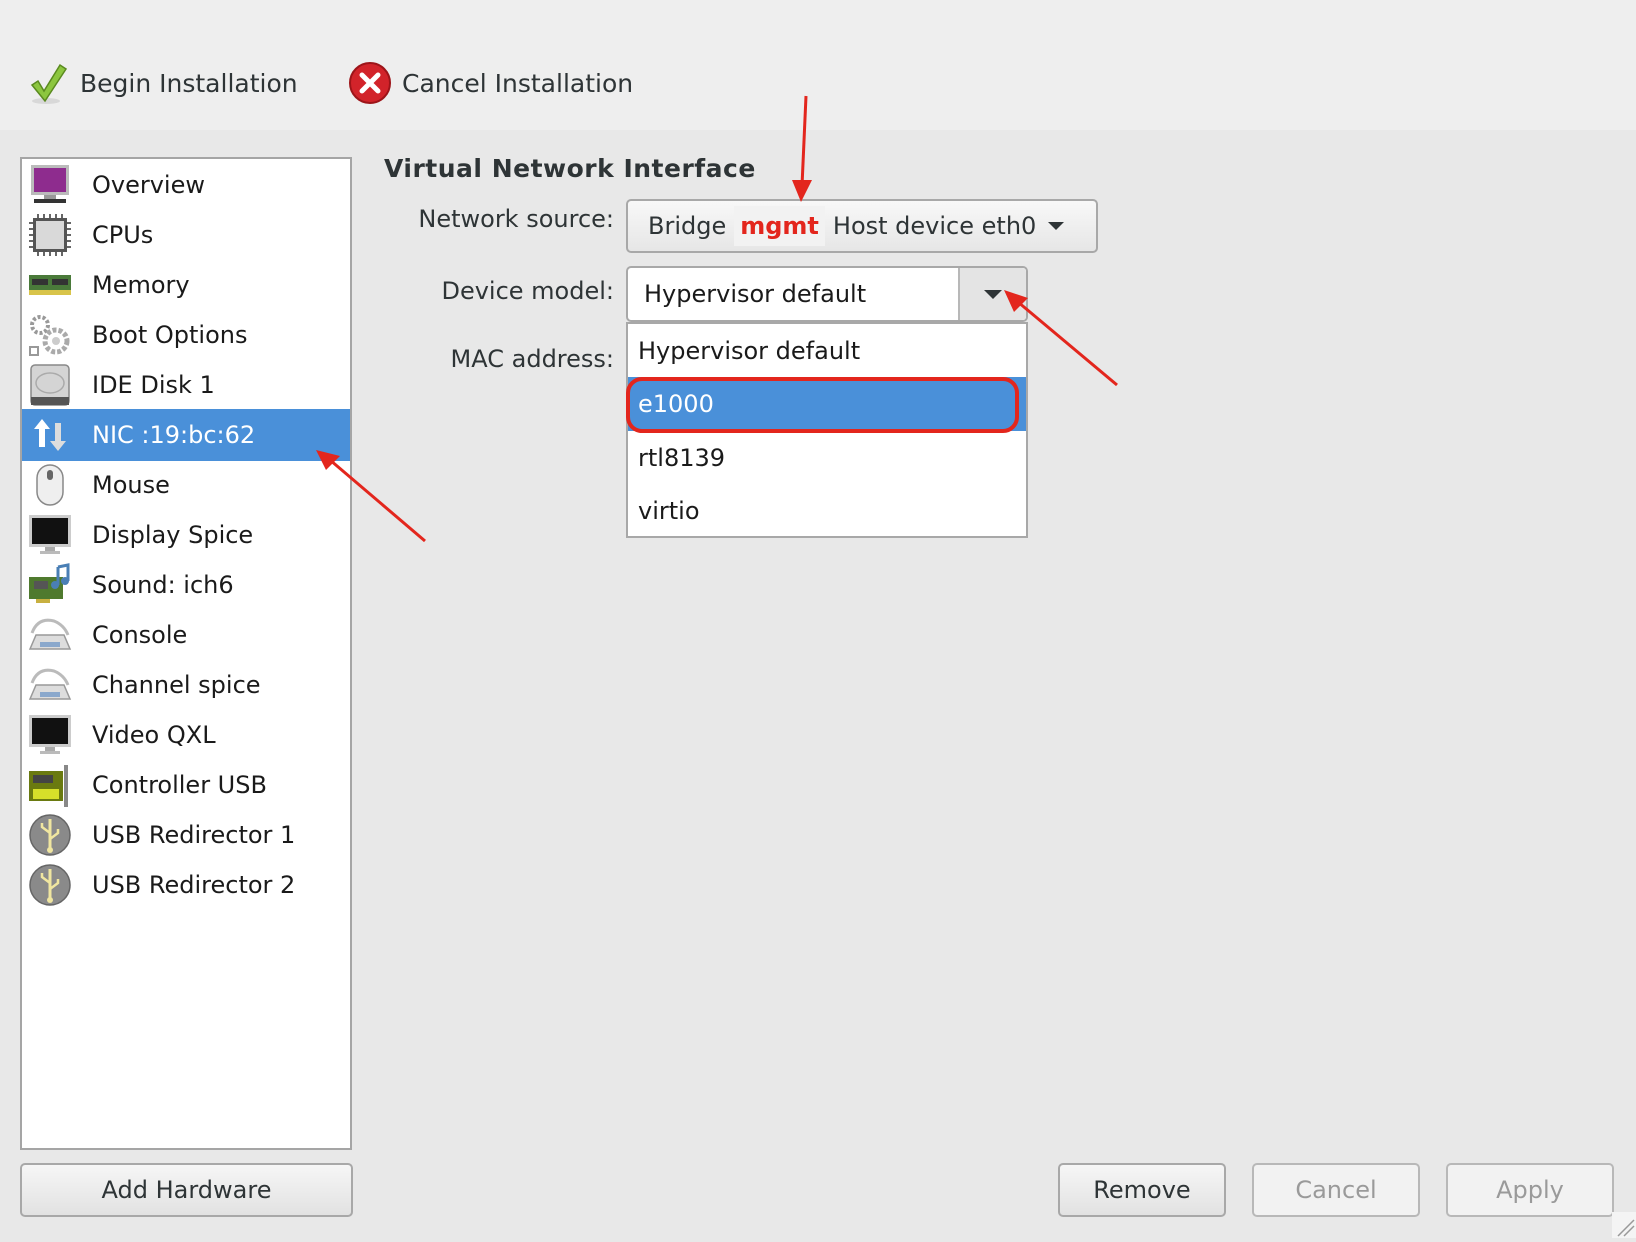  Describe the element at coordinates (818, 65) in the screenshot. I see `toolbar: Begin Installation Cancel Installation` at that location.